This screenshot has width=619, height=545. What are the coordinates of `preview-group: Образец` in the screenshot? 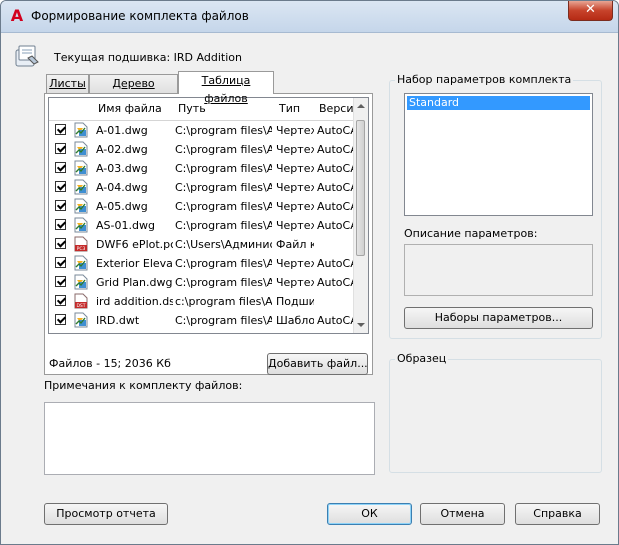 It's located at (495, 412).